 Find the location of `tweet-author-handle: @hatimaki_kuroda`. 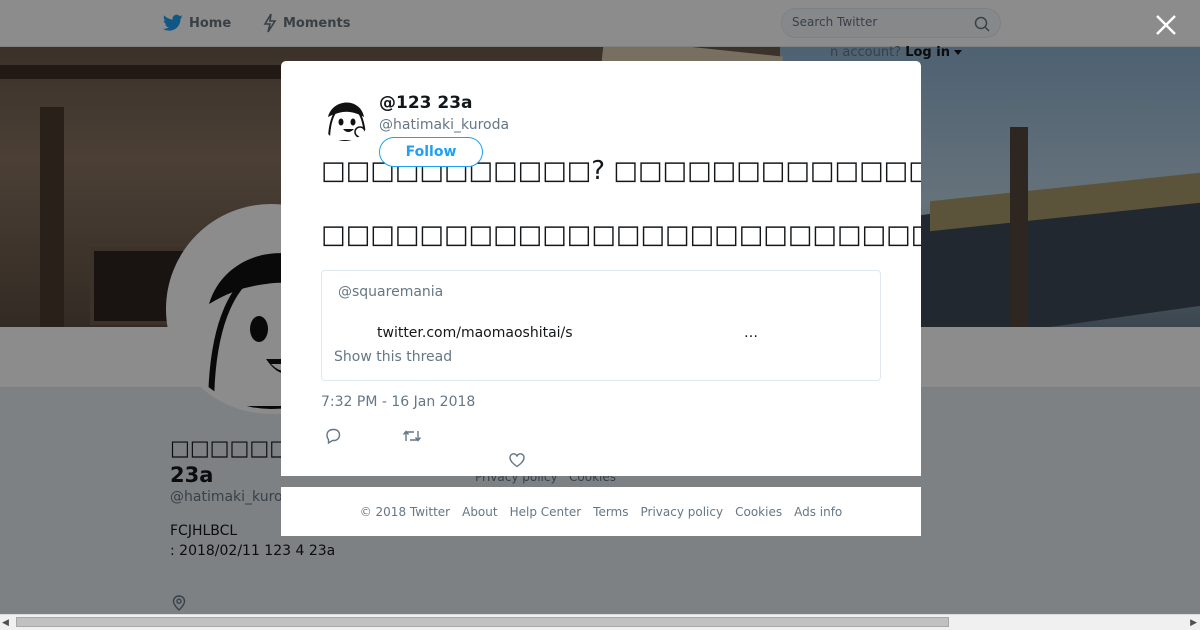

tweet-author-handle: @hatimaki_kuroda is located at coordinates (444, 125).